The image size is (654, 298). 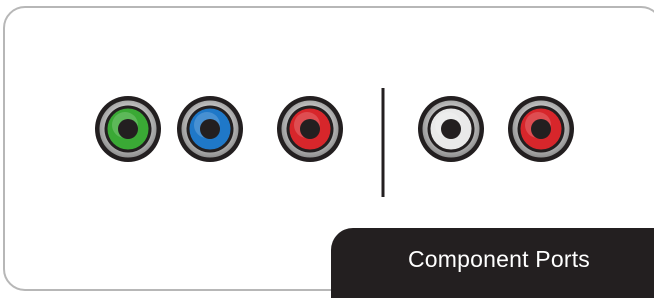 I want to click on port-green-jack, so click(x=128, y=129).